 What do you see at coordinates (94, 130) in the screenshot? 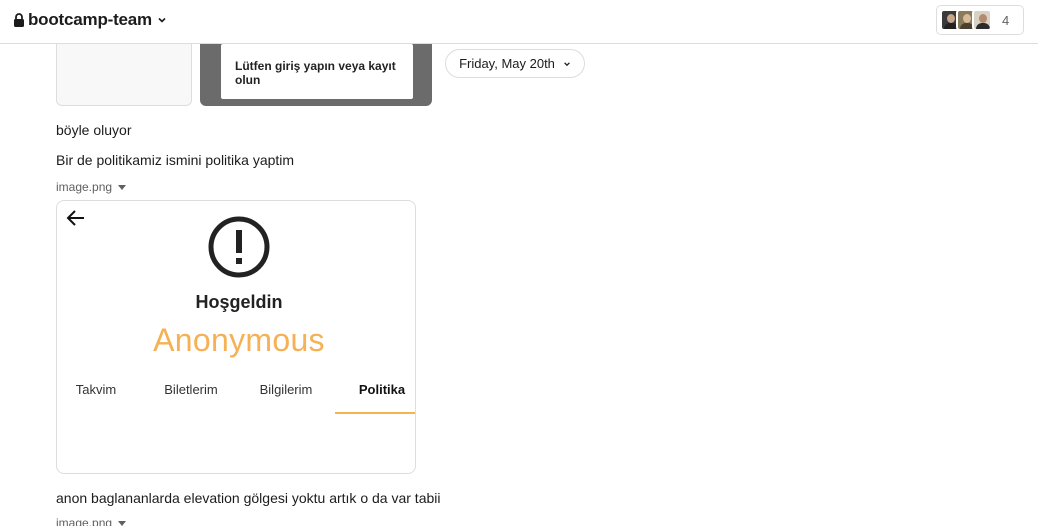
I see `message-text: böyle oluyor` at bounding box center [94, 130].